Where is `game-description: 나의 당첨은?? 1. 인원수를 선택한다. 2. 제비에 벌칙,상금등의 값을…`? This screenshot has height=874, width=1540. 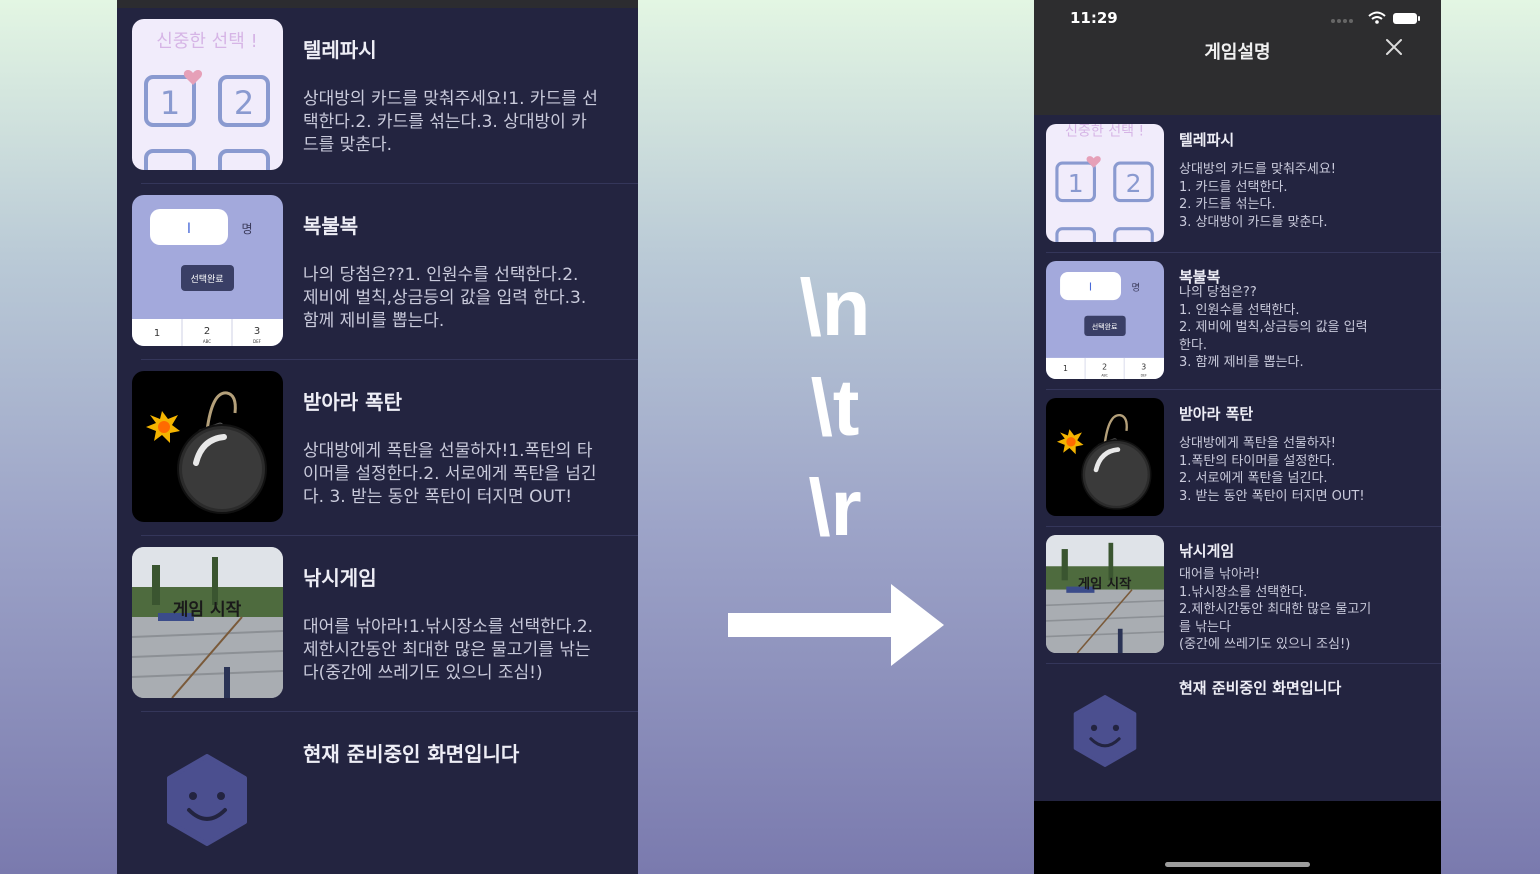 game-description: 나의 당첨은?? 1. 인원수를 선택한다. 2. 제비에 벌칙,상금등의 값을… is located at coordinates (1273, 328).